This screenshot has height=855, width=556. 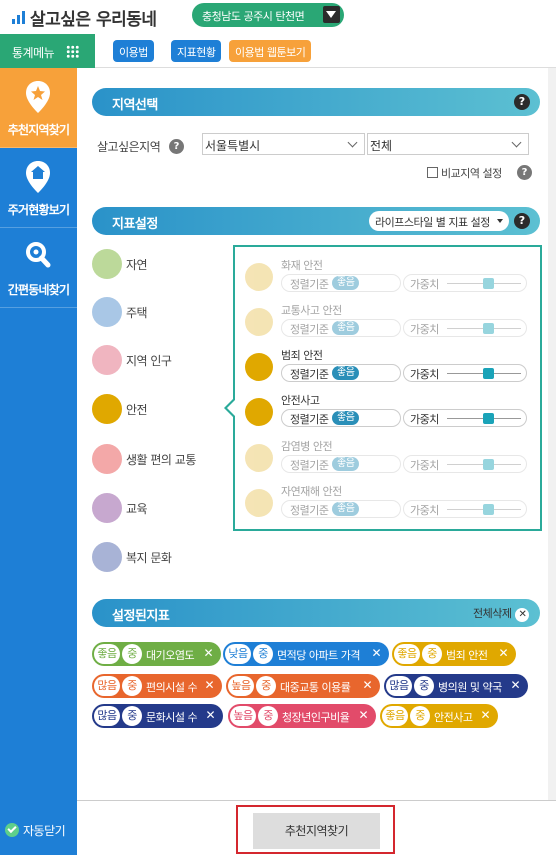 What do you see at coordinates (172, 717) in the screenshot?
I see `tag-name: 문화시설 수` at bounding box center [172, 717].